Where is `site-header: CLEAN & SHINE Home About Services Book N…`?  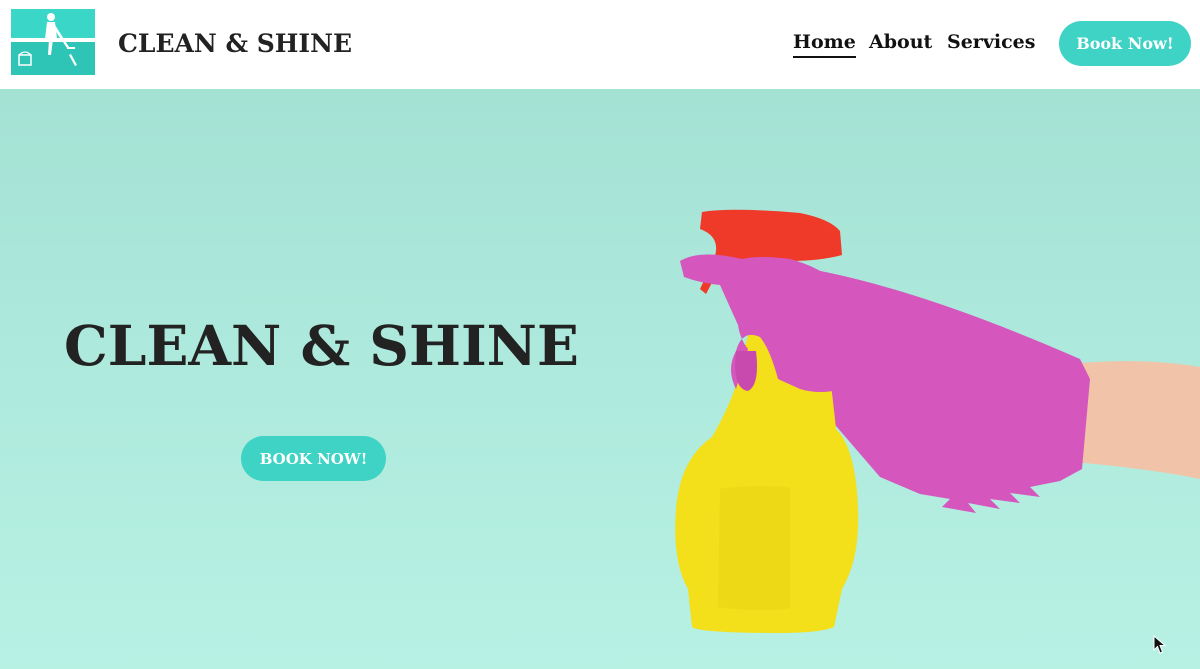 site-header: CLEAN & SHINE Home About Services Book N… is located at coordinates (600, 44).